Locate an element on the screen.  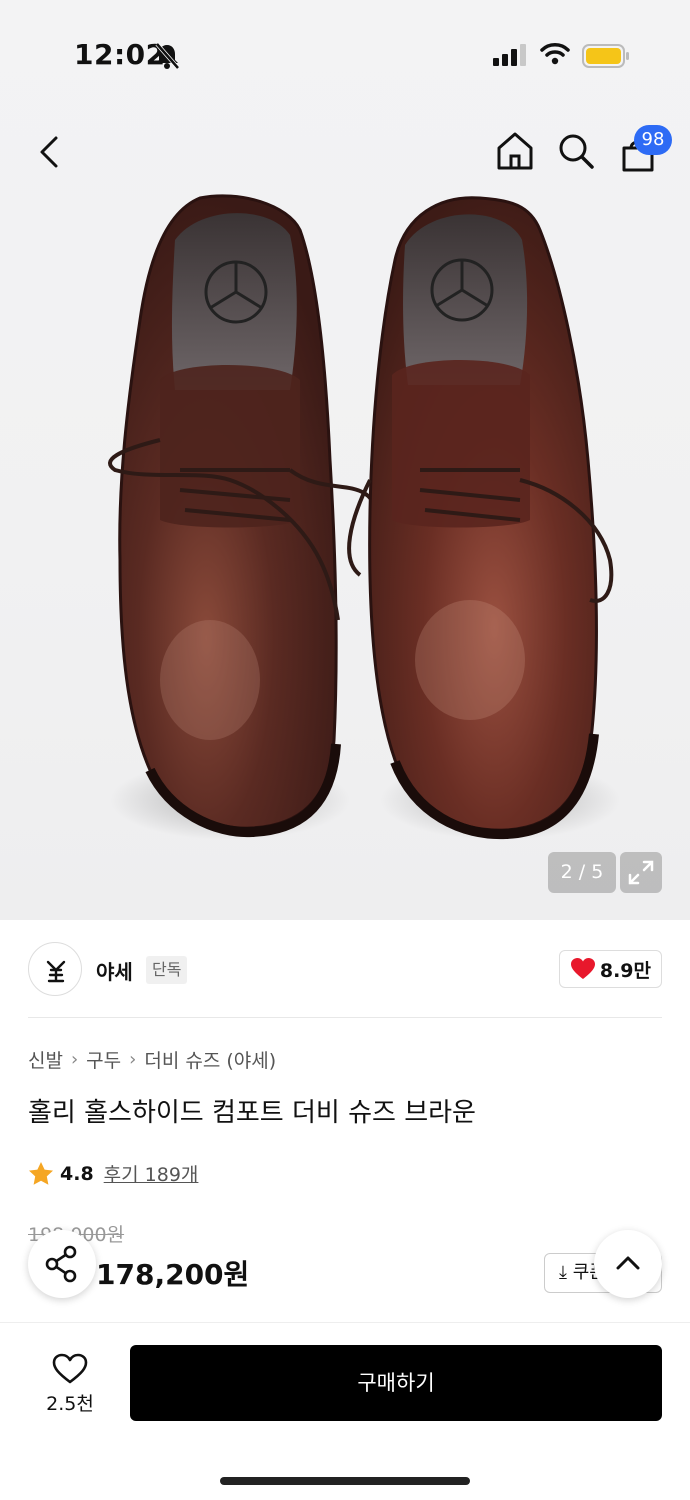
review-count-link: 후기 189개 is located at coordinates (151, 1173).